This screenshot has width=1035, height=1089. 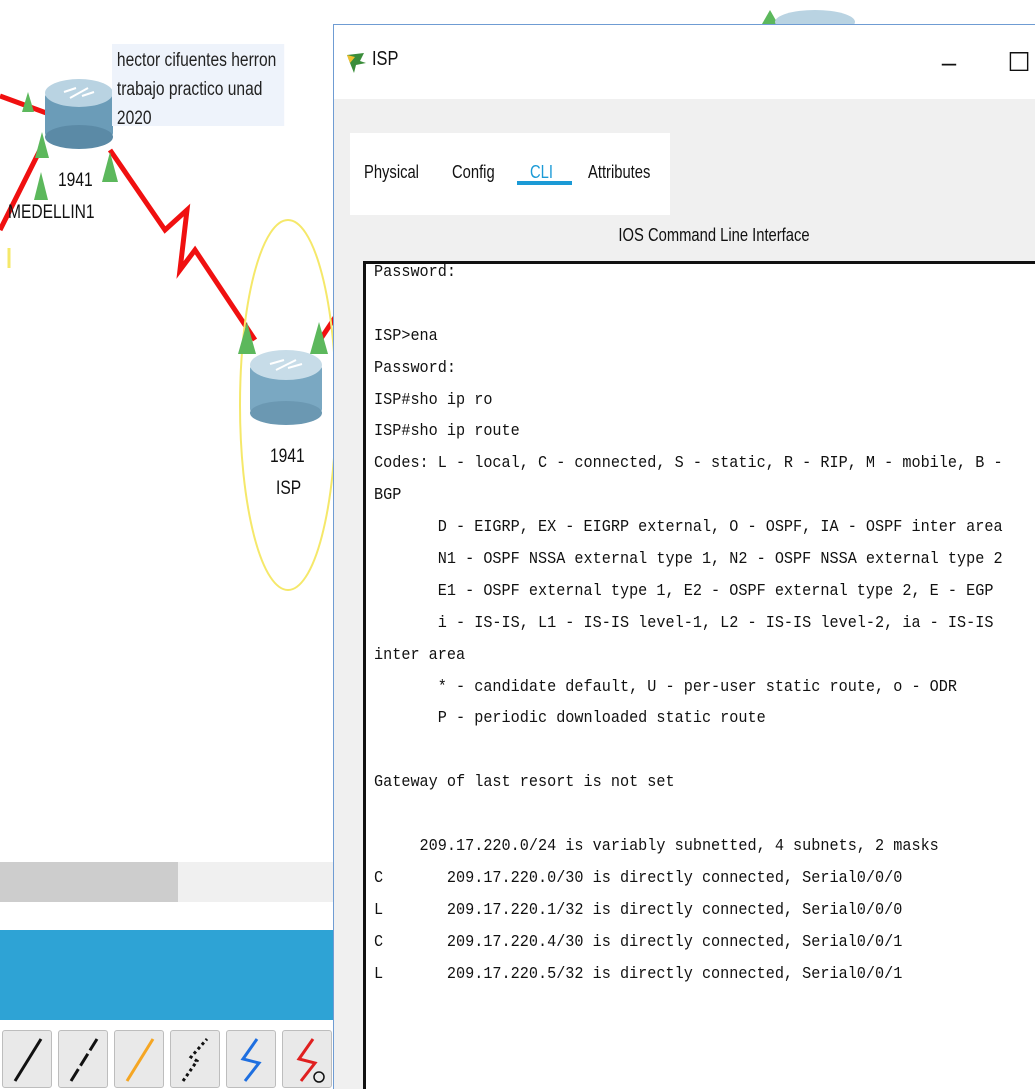 What do you see at coordinates (447, 431) in the screenshot?
I see `terminal-line: ISP#sho ip route` at bounding box center [447, 431].